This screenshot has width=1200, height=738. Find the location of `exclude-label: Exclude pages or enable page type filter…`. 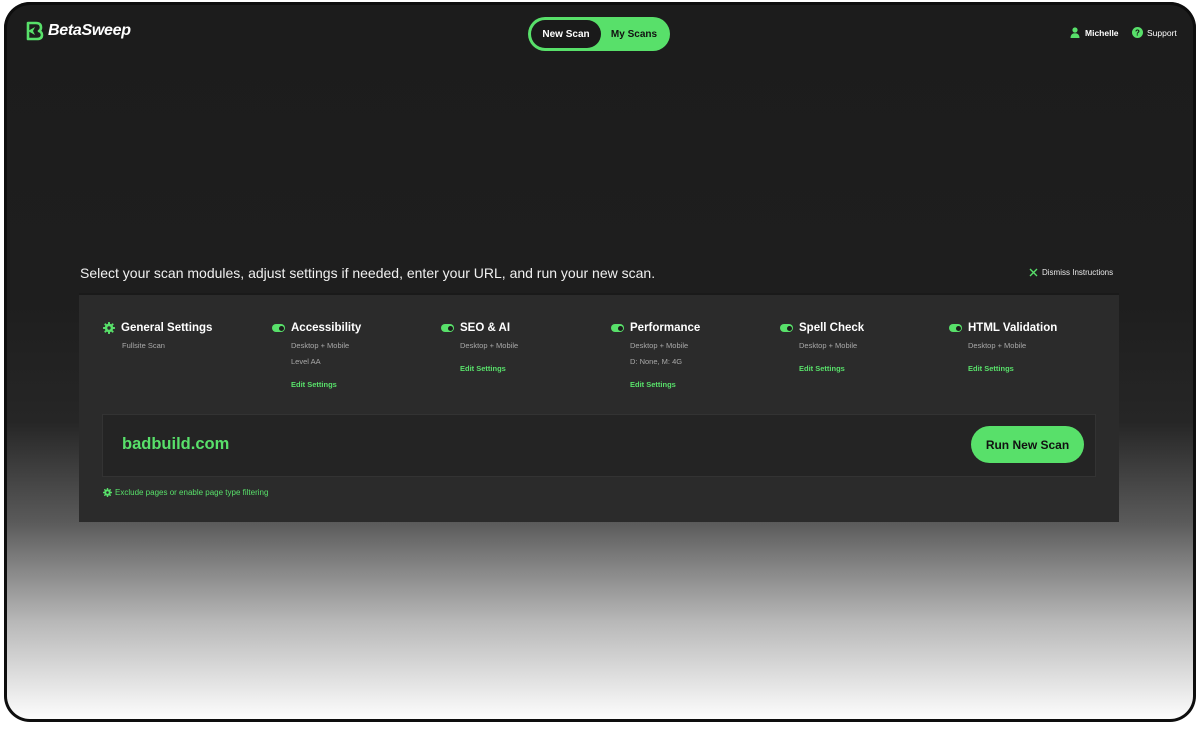

exclude-label: Exclude pages or enable page type filter… is located at coordinates (192, 492).